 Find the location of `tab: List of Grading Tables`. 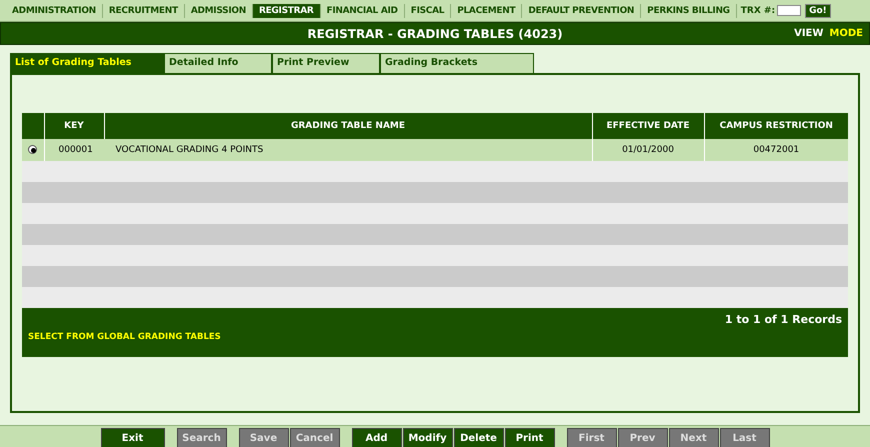

tab: List of Grading Tables is located at coordinates (87, 63).